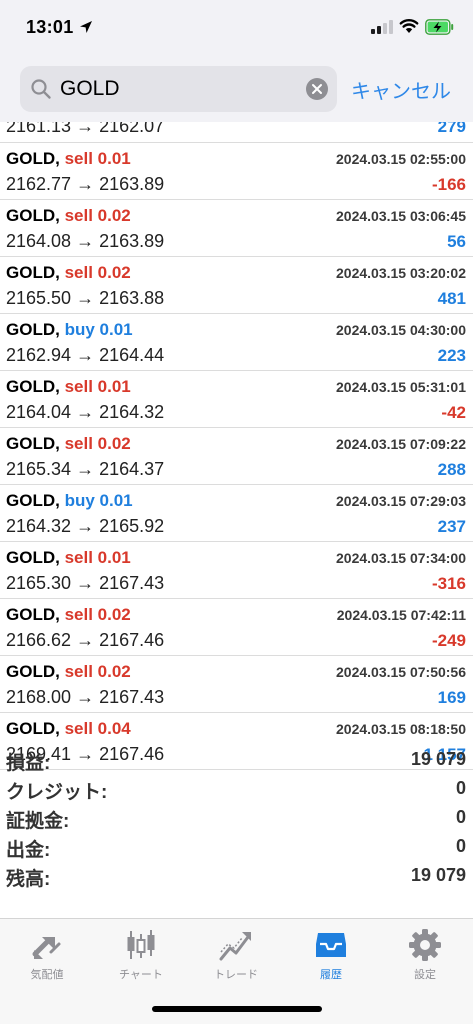 The height and width of the screenshot is (1024, 473). I want to click on account-summary: 損益: 19 079 クレジット: 0 証拠金: 0 出金: 0 残高: 19 079, so click(236, 817).